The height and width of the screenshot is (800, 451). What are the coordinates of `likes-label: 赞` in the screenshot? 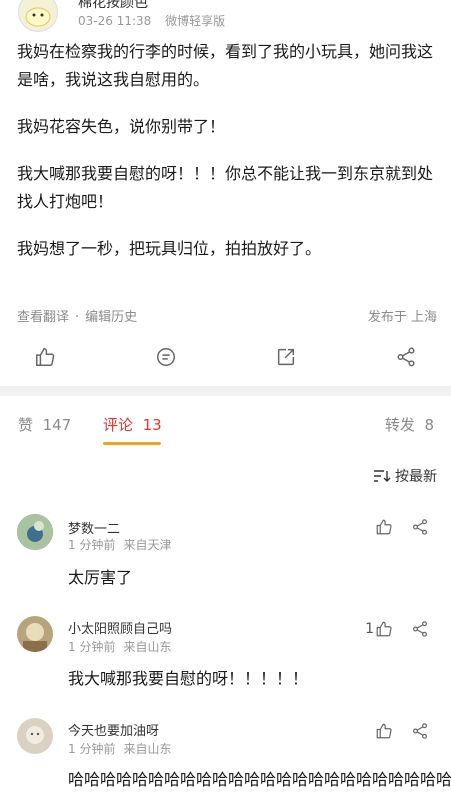 It's located at (26, 425).